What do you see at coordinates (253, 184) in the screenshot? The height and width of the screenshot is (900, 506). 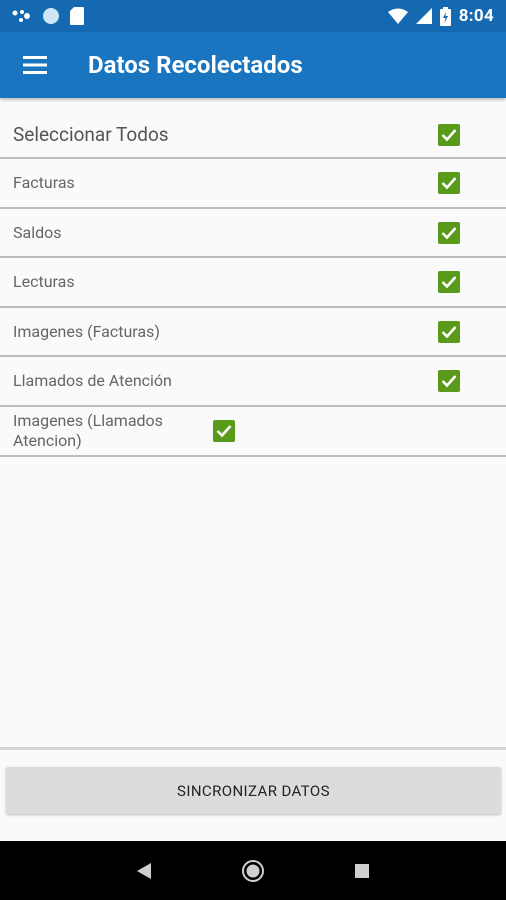 I see `list-item-facturas: Facturas` at bounding box center [253, 184].